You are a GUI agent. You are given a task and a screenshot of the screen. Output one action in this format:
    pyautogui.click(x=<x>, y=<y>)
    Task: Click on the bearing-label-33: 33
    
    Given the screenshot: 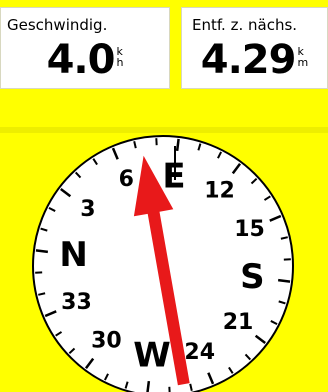 What is the action you would take?
    pyautogui.click(x=76, y=302)
    